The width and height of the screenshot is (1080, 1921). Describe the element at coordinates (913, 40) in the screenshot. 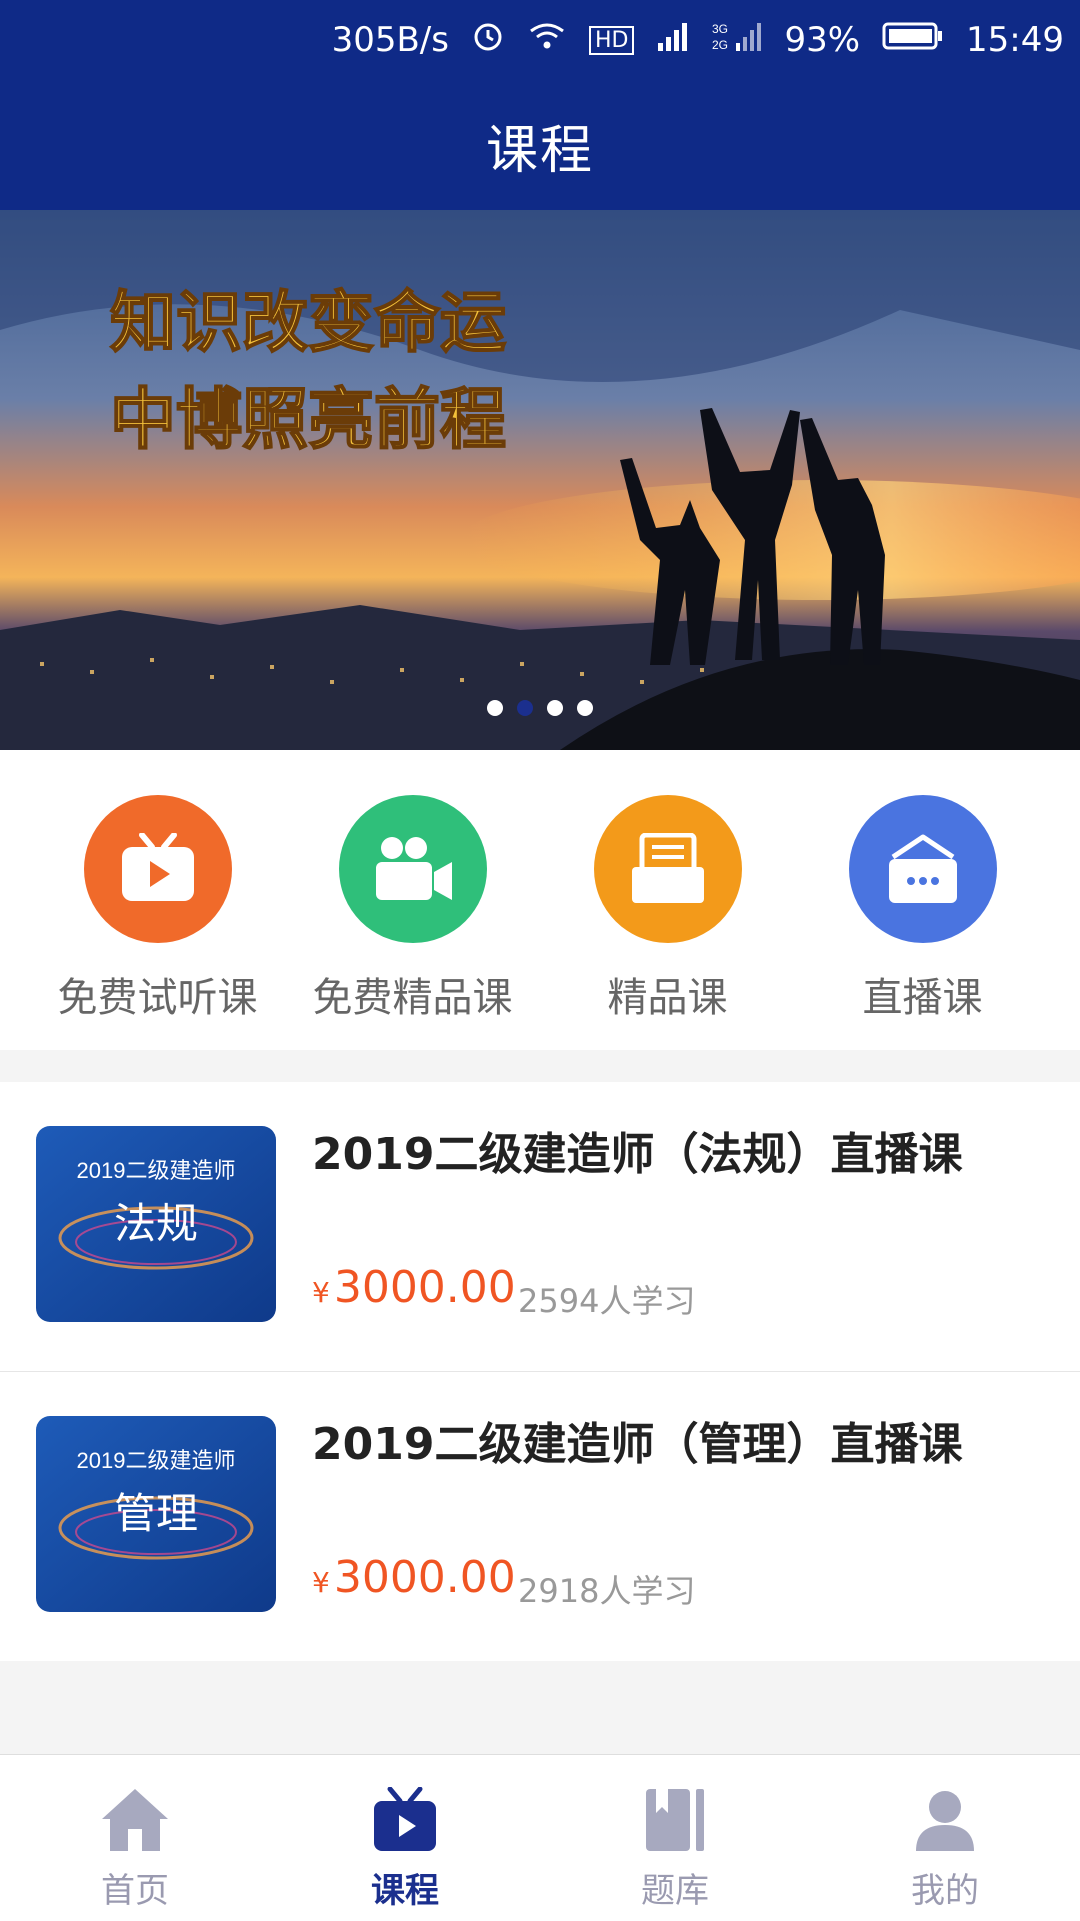

I see `battery-icon` at that location.